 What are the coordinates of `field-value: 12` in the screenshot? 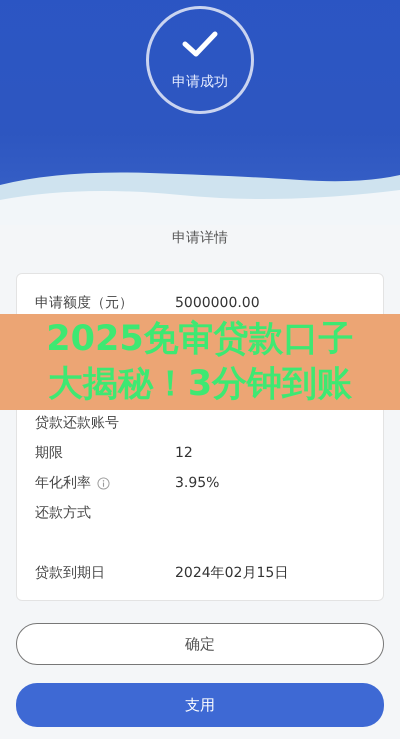 It's located at (184, 453).